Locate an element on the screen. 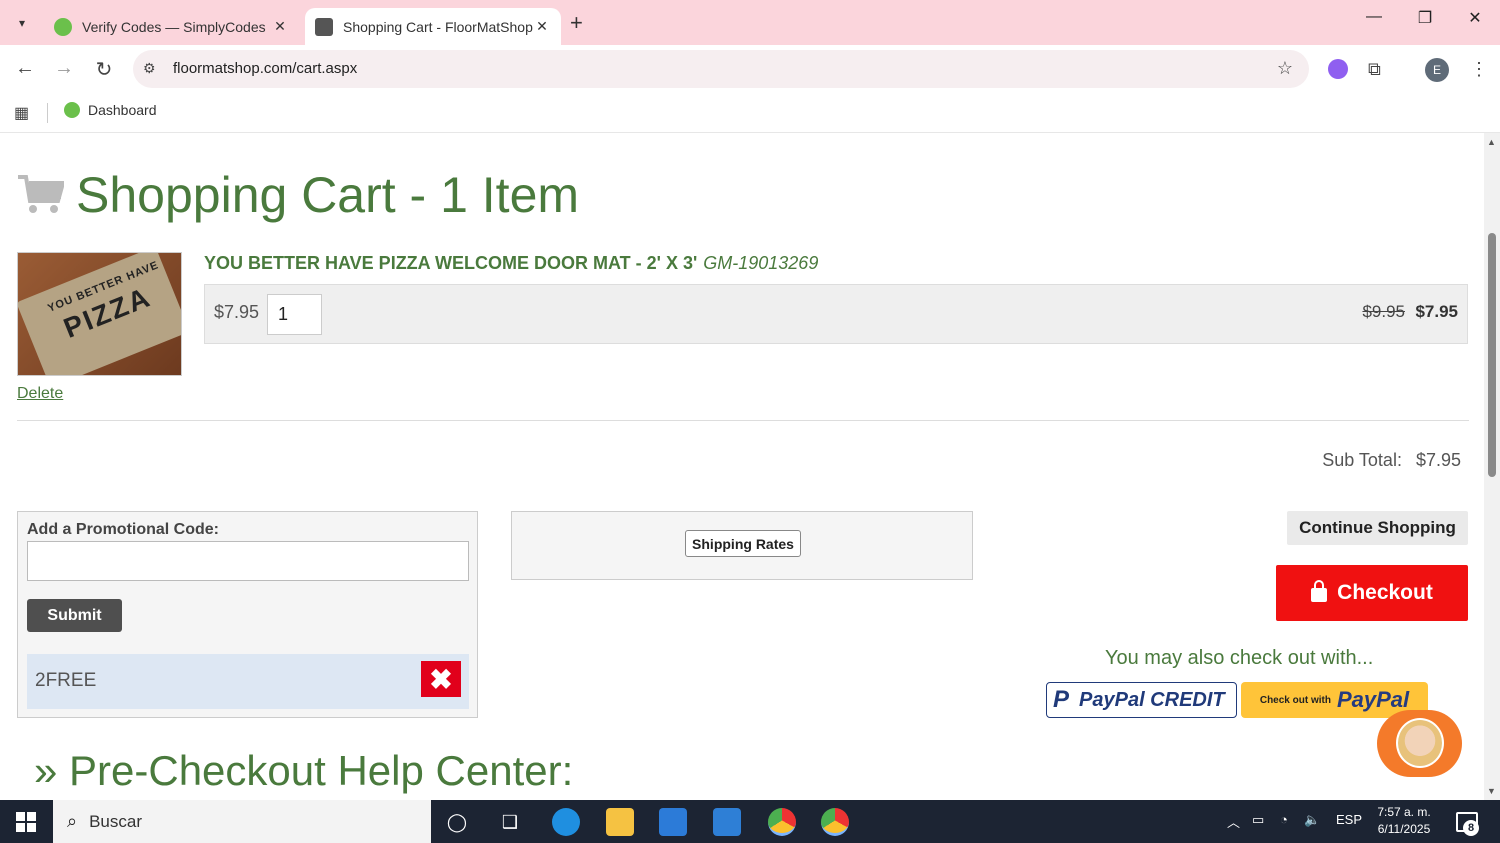 The width and height of the screenshot is (1500, 843). tab-title: Verify Codes — SimplyCodes is located at coordinates (174, 26).